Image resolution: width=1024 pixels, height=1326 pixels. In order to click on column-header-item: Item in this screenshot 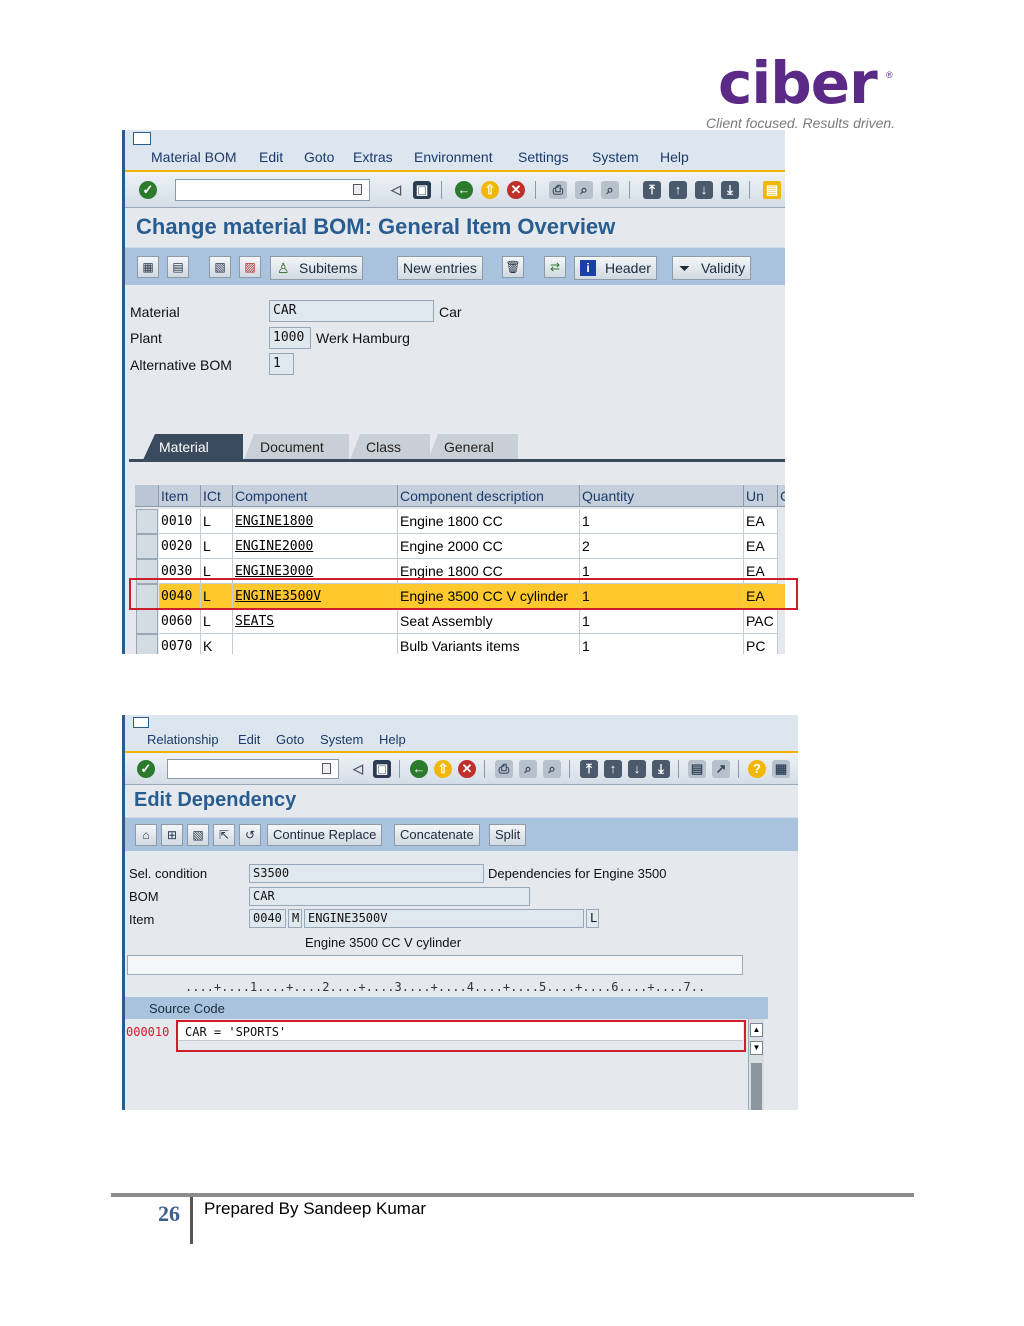, I will do `click(180, 496)`.